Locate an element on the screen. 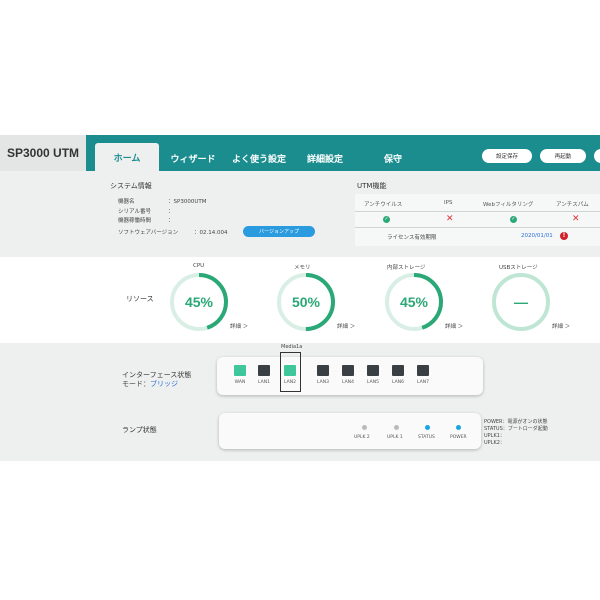 The image size is (600, 600). utm-header-web-filter: Webフィルタリング is located at coordinates (508, 205).